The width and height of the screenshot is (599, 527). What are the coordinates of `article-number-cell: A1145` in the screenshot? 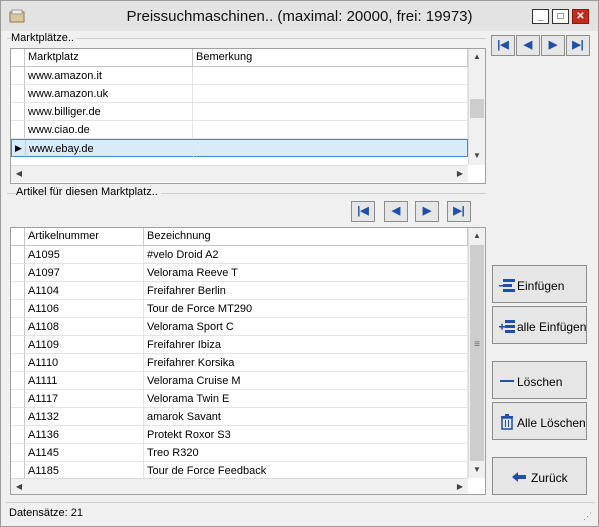 It's located at (84, 452).